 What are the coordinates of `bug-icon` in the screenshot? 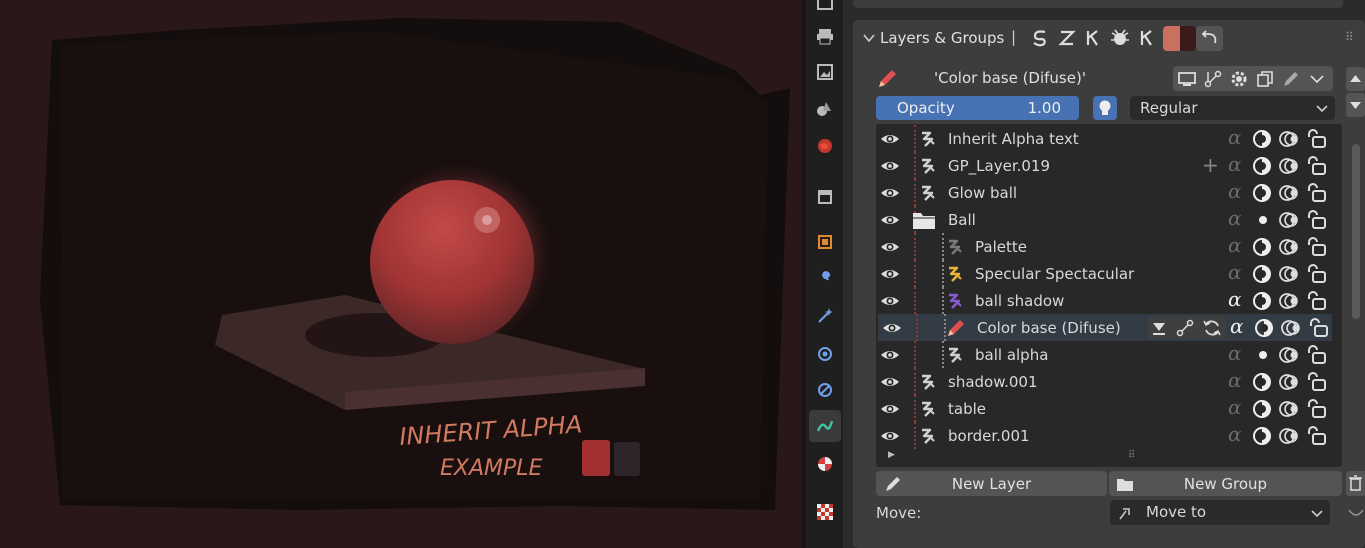 It's located at (1120, 38).